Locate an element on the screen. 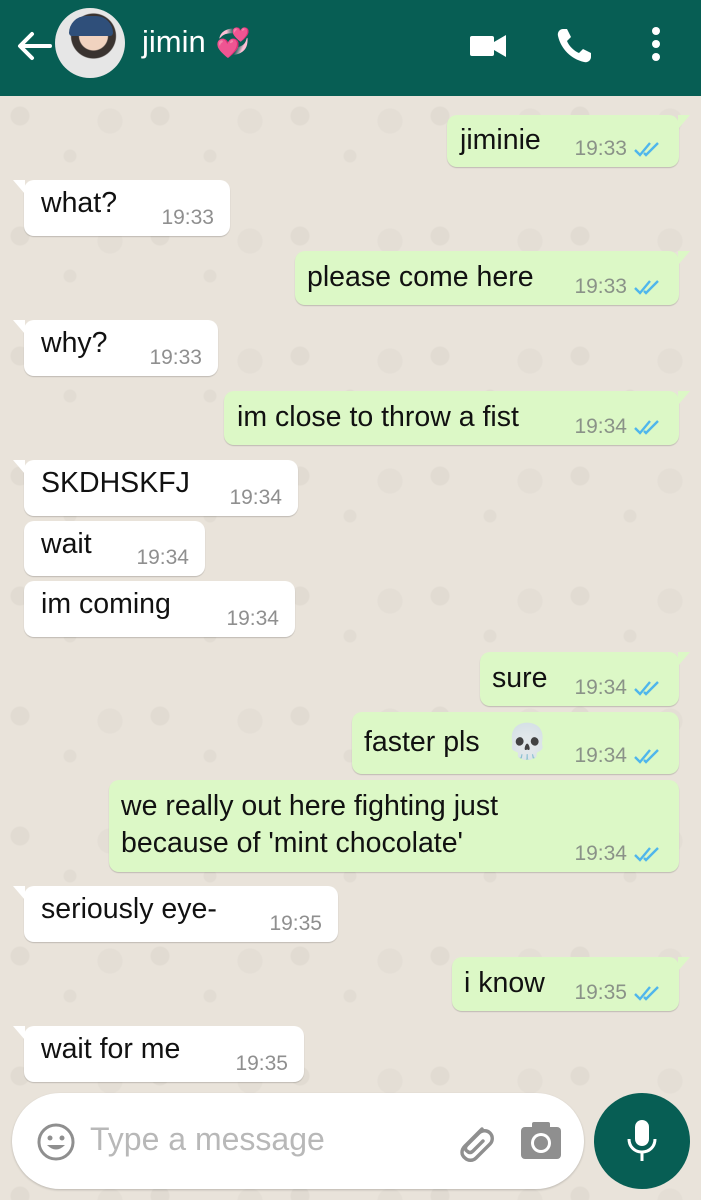 This screenshot has width=701, height=1200. message-text: seriously eye- is located at coordinates (129, 909).